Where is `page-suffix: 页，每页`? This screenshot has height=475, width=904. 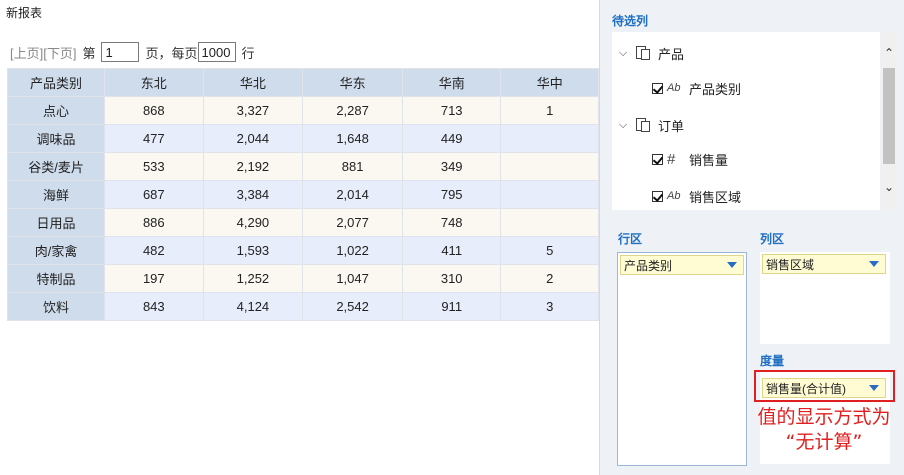
page-suffix: 页，每页 is located at coordinates (171, 53).